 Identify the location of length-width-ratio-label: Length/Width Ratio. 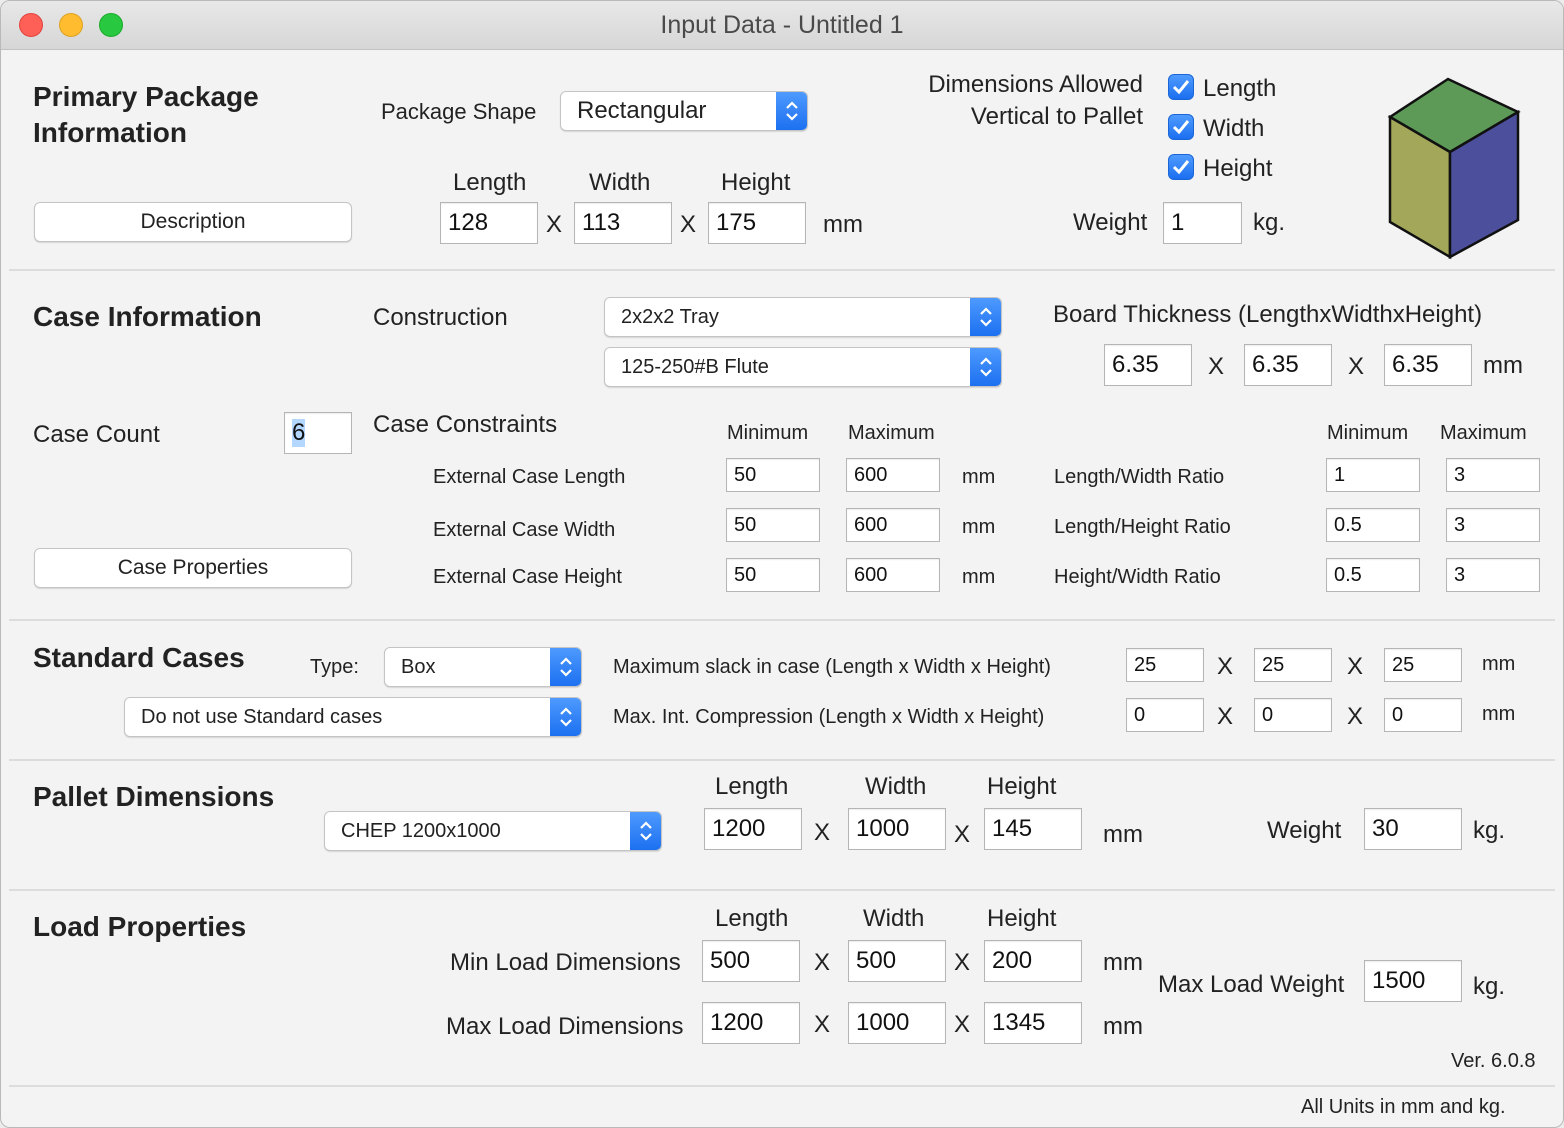
(1139, 477).